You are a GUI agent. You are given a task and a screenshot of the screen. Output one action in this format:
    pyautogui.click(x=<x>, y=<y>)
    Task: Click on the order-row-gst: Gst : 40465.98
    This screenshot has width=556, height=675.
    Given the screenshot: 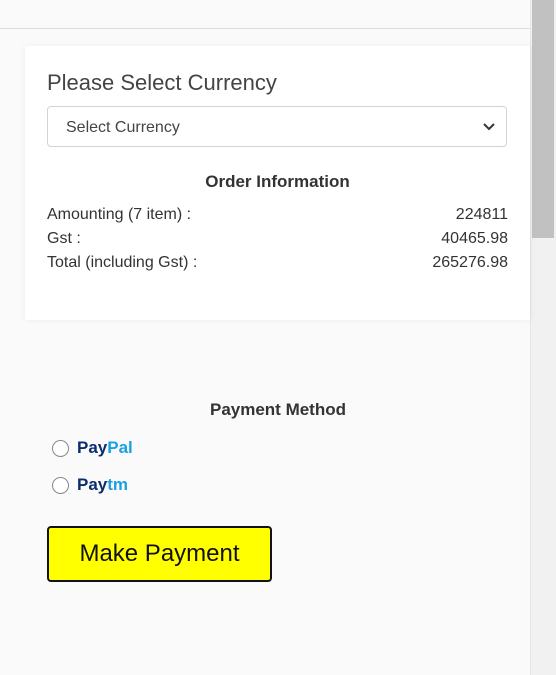 What is the action you would take?
    pyautogui.click(x=277, y=241)
    